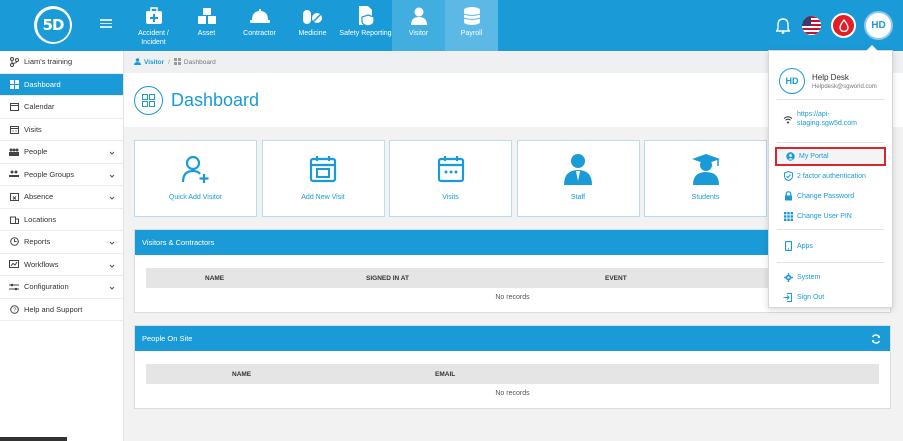 This screenshot has width=903, height=441. I want to click on change-password-menu-item: Change Password, so click(830, 196).